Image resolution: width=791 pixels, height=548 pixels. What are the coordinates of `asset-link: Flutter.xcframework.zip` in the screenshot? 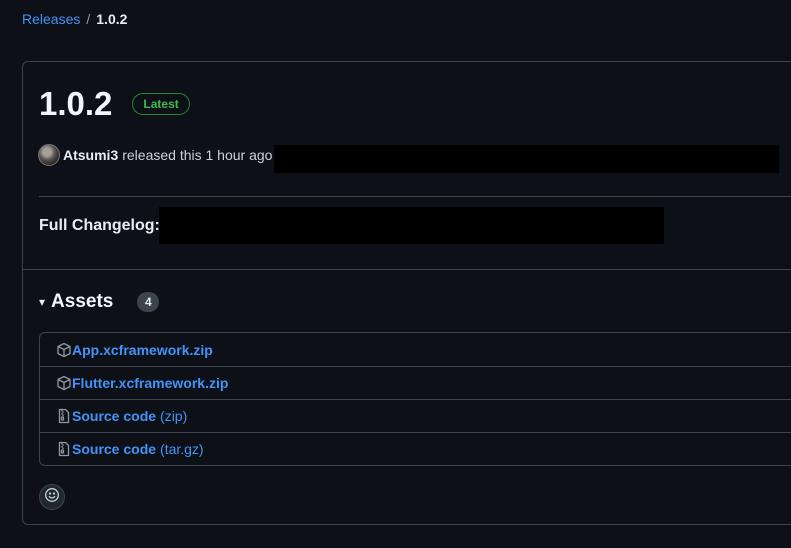 It's located at (150, 383).